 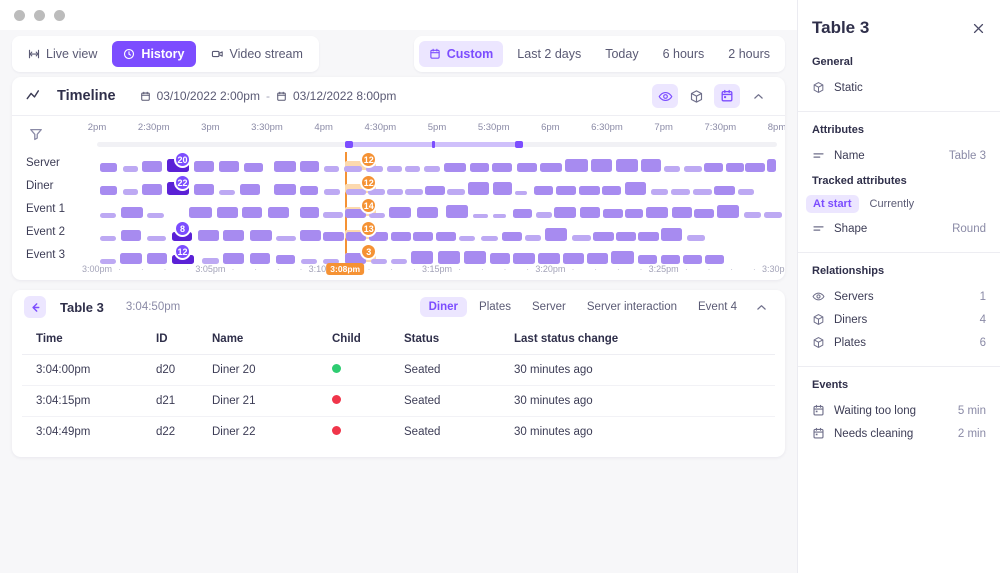 What do you see at coordinates (758, 96) in the screenshot?
I see `chevron-up-icon` at bounding box center [758, 96].